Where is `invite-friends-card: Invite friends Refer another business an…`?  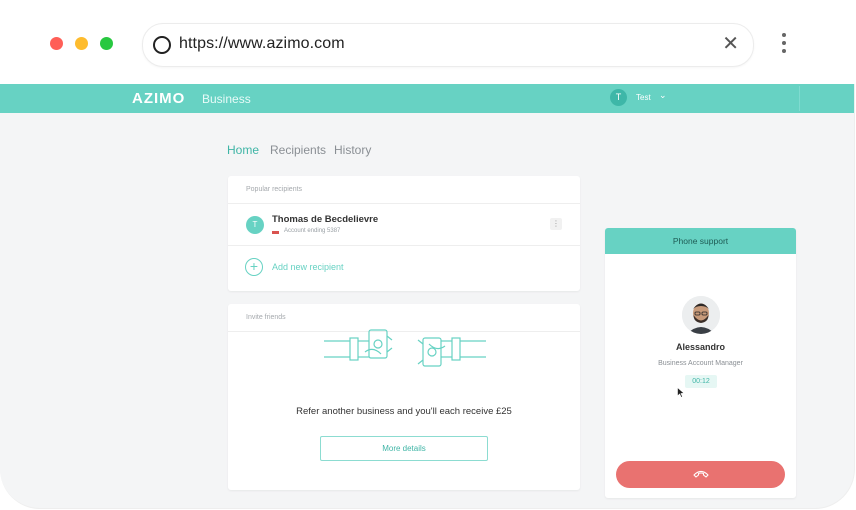
invite-friends-card: Invite friends Refer another business an… is located at coordinates (404, 397).